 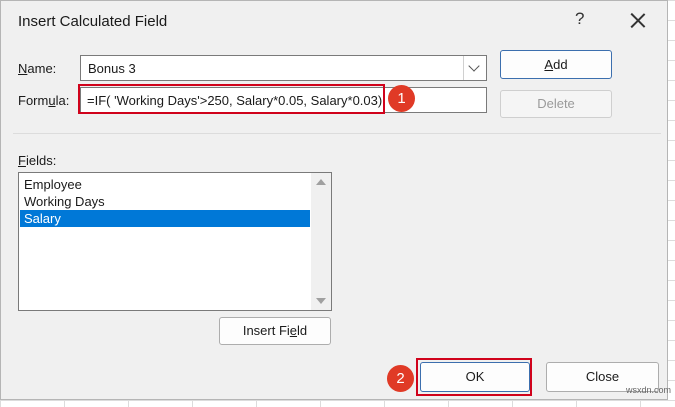 I want to click on name-value: Bonus 3, so click(x=112, y=68).